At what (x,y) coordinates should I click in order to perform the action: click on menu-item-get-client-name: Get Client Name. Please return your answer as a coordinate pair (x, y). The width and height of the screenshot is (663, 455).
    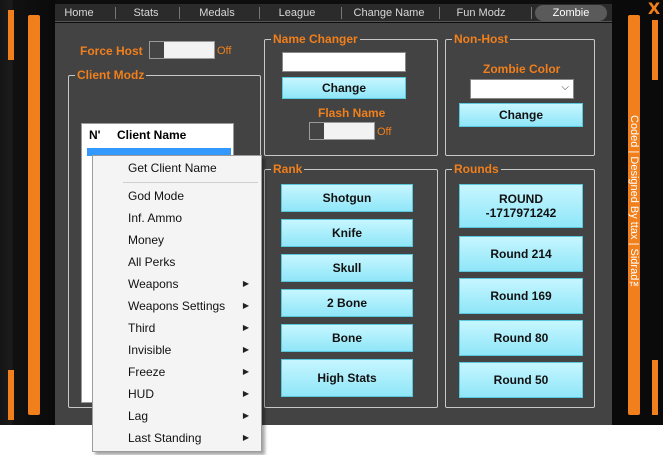
    Looking at the image, I should click on (177, 168).